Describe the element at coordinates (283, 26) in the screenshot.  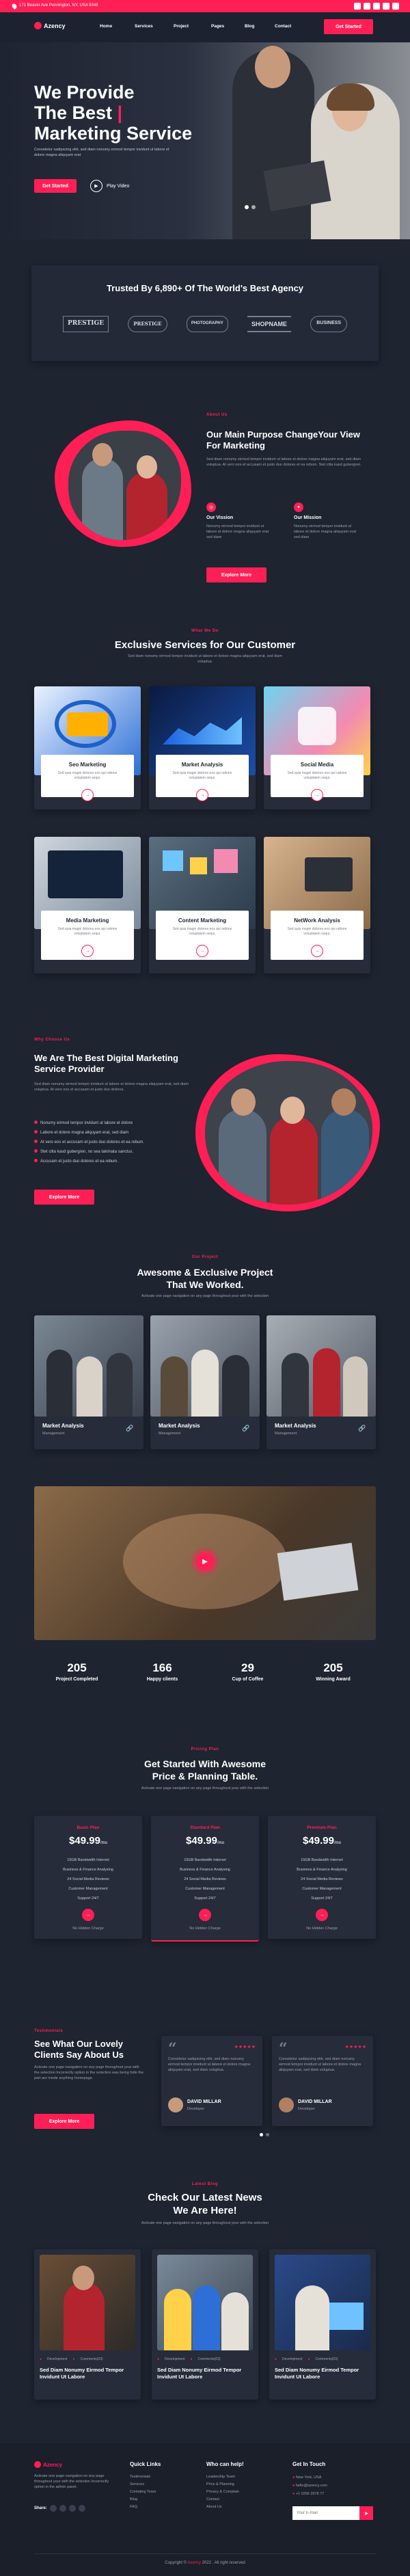
I see `nav-item-contact: Contact` at that location.